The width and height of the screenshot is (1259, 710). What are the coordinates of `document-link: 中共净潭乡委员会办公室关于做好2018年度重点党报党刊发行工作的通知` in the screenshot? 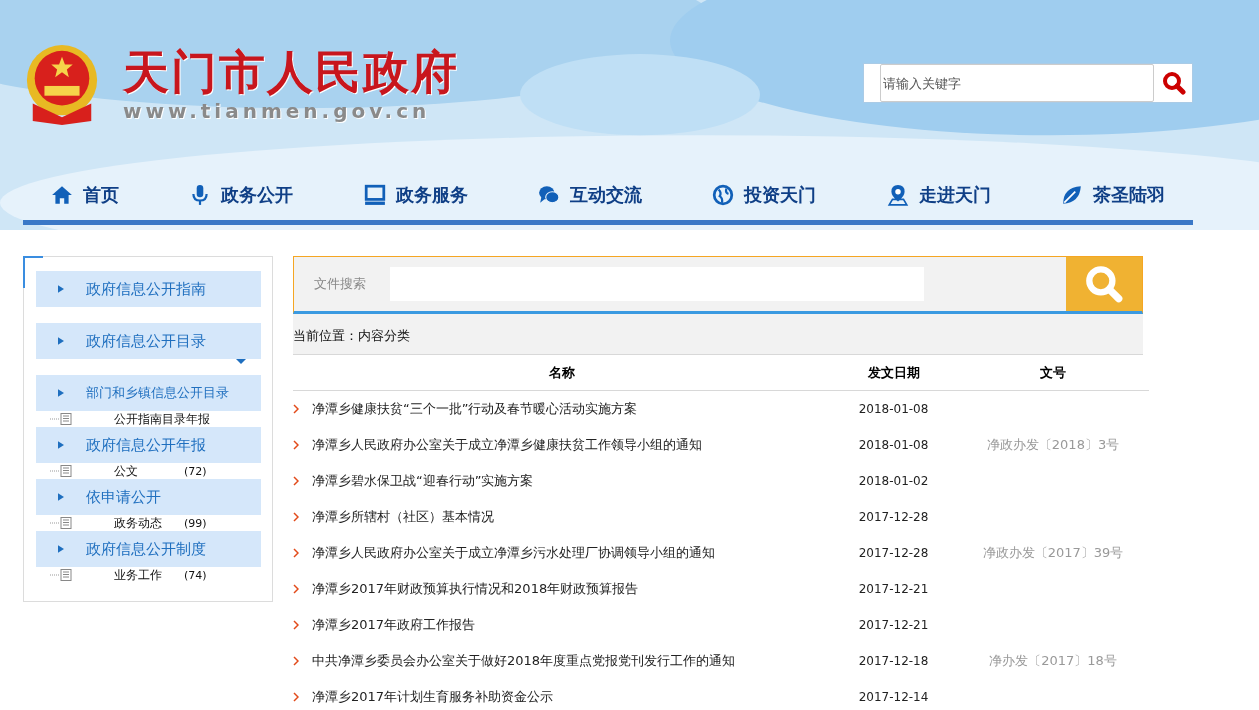 It's located at (524, 661).